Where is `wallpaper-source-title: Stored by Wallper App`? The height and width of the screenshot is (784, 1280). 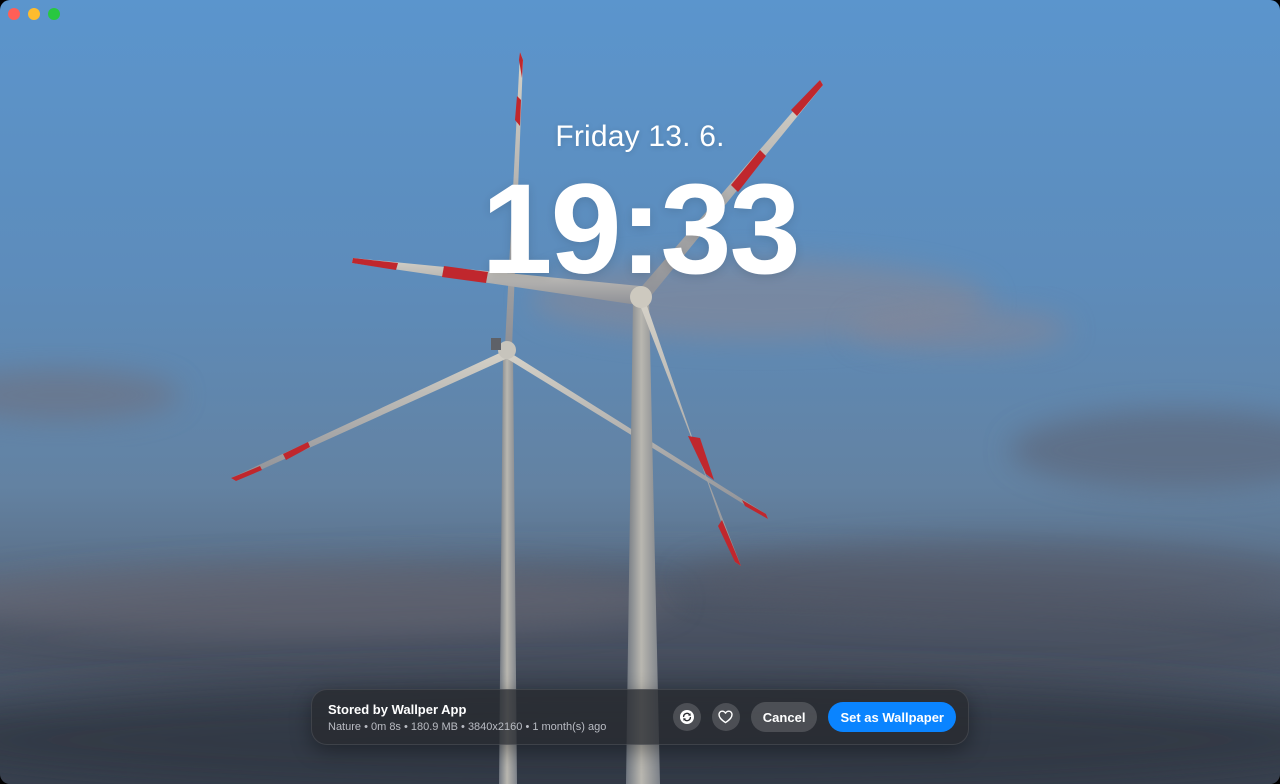
wallpaper-source-title: Stored by Wallper App is located at coordinates (397, 709).